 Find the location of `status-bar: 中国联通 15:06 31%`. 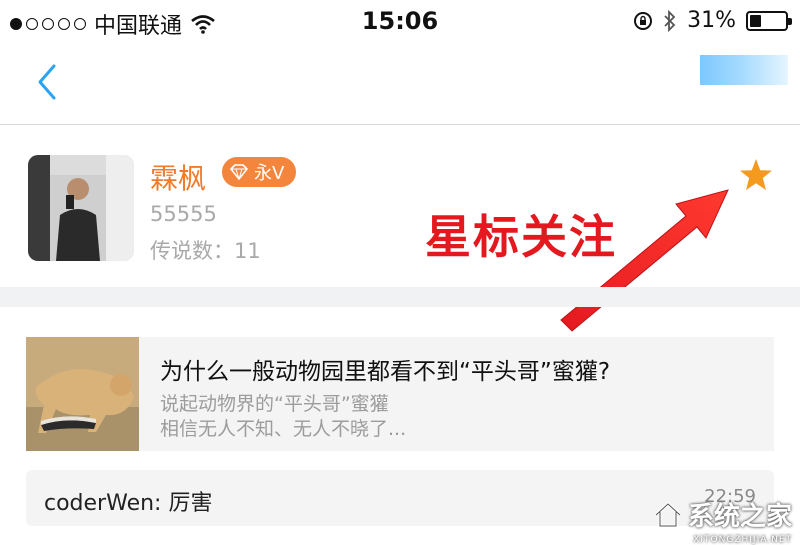

status-bar: 中国联通 15:06 31% is located at coordinates (400, 20).